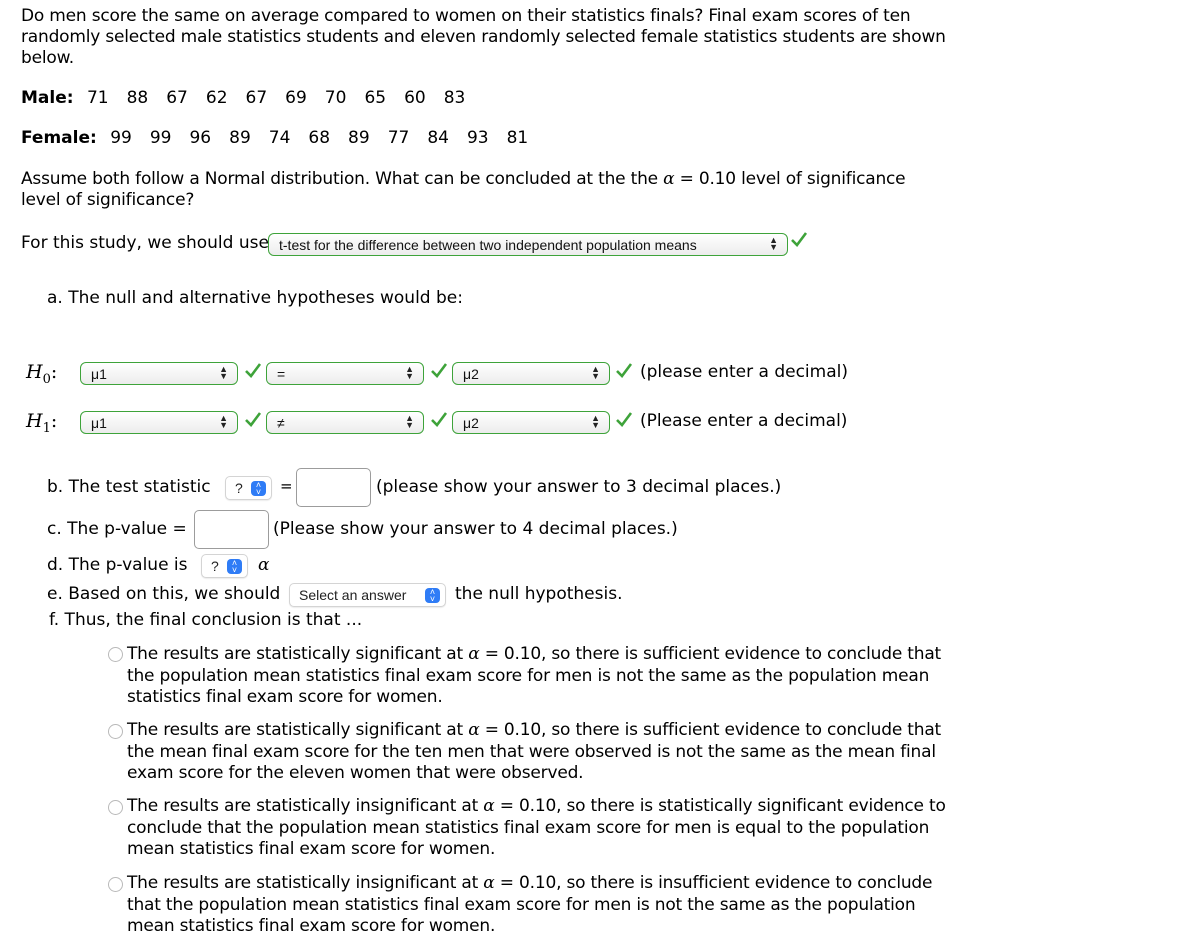  I want to click on study-label: For this study, we should use, so click(145, 243).